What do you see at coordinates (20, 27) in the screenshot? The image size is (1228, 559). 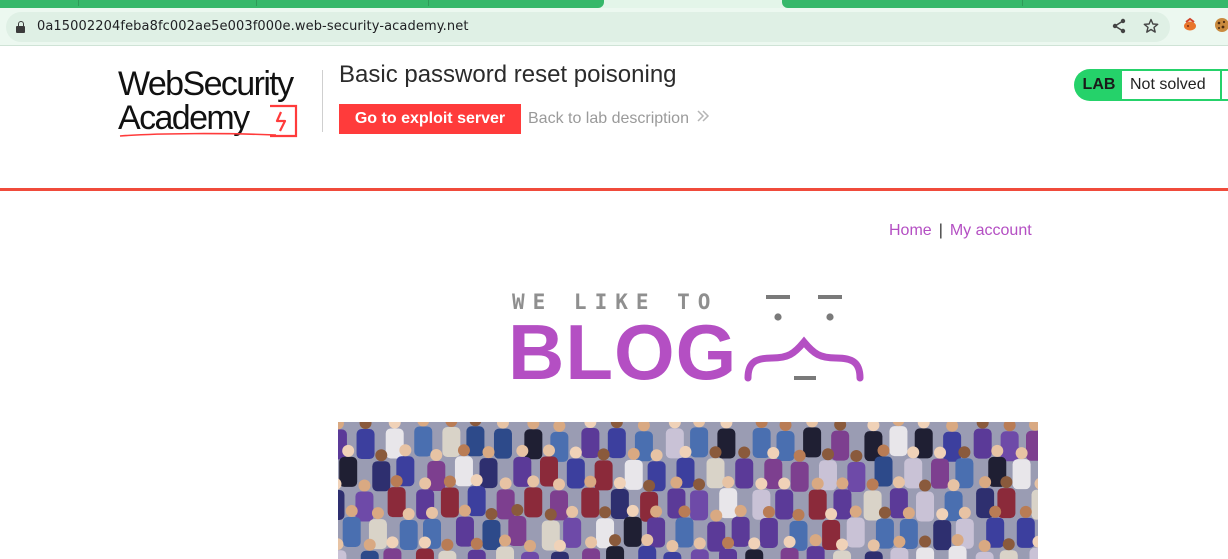 I see `lock-icon` at bounding box center [20, 27].